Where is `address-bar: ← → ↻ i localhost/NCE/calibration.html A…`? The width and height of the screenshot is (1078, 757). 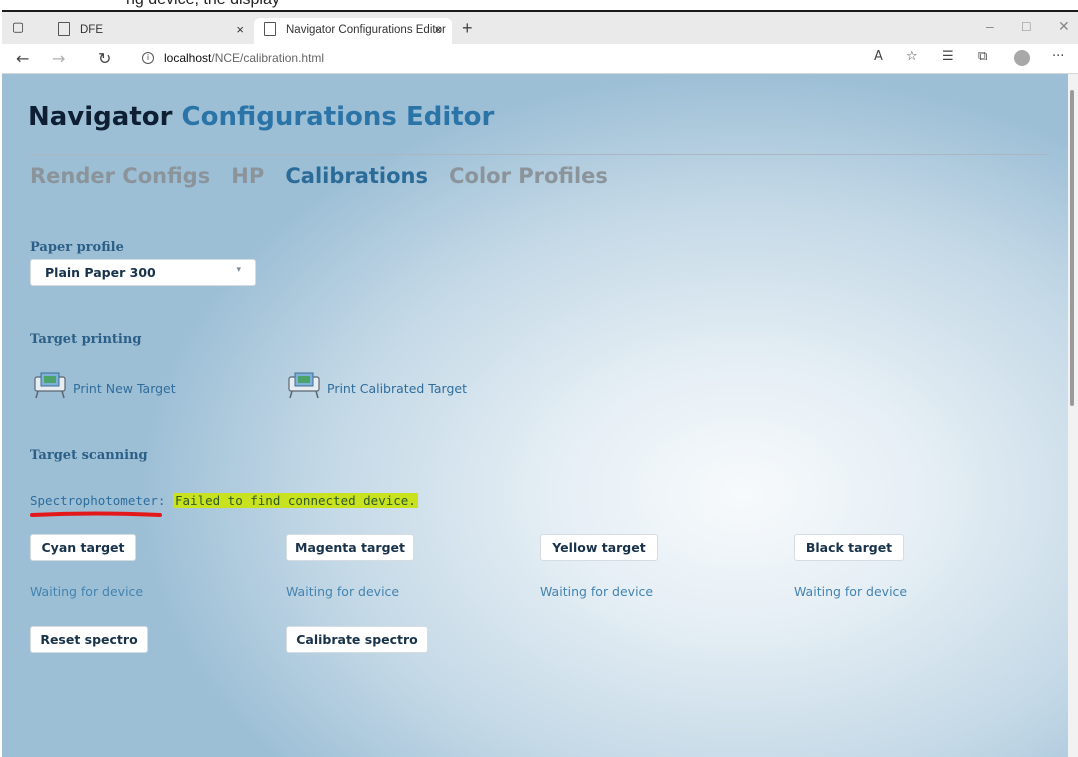 address-bar: ← → ↻ i localhost/NCE/calibration.html A… is located at coordinates (540, 59).